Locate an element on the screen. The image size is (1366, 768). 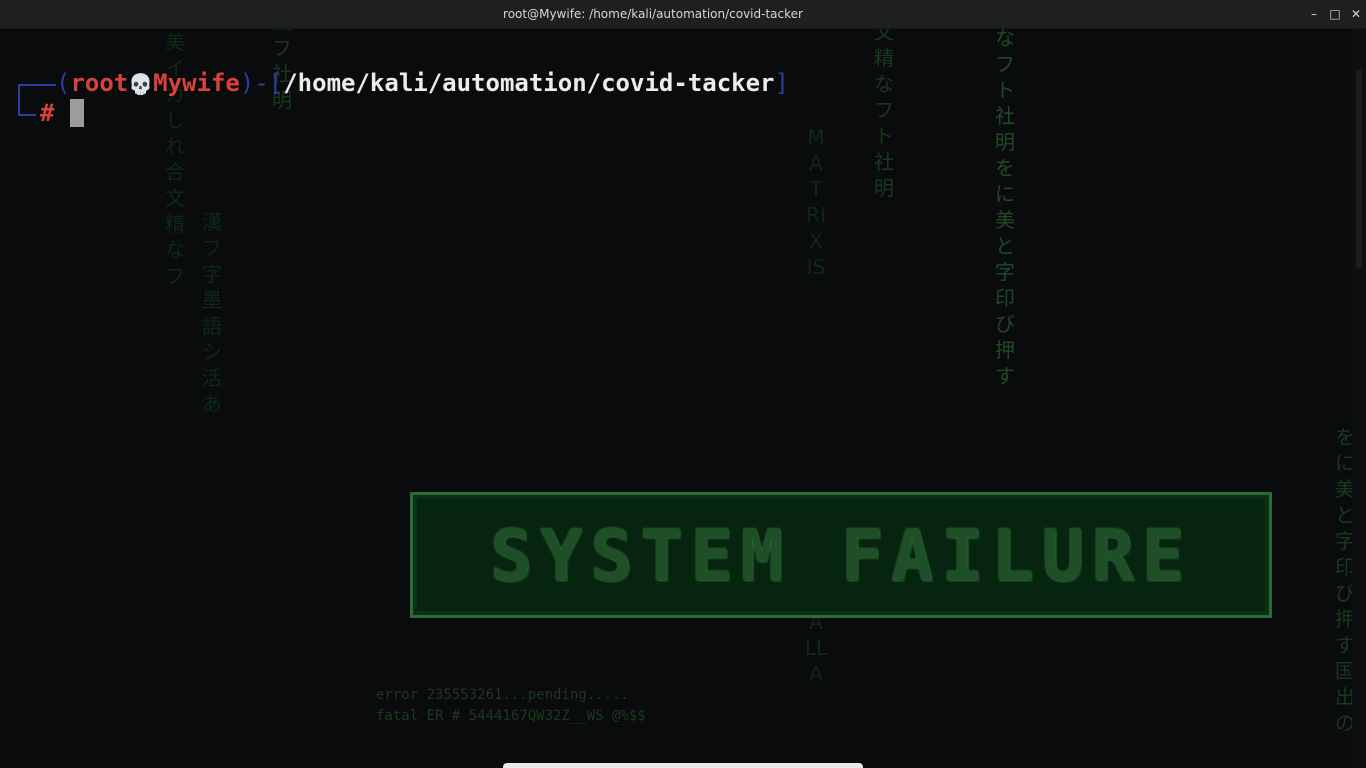
prompt-host: Mywife is located at coordinates (196, 83).